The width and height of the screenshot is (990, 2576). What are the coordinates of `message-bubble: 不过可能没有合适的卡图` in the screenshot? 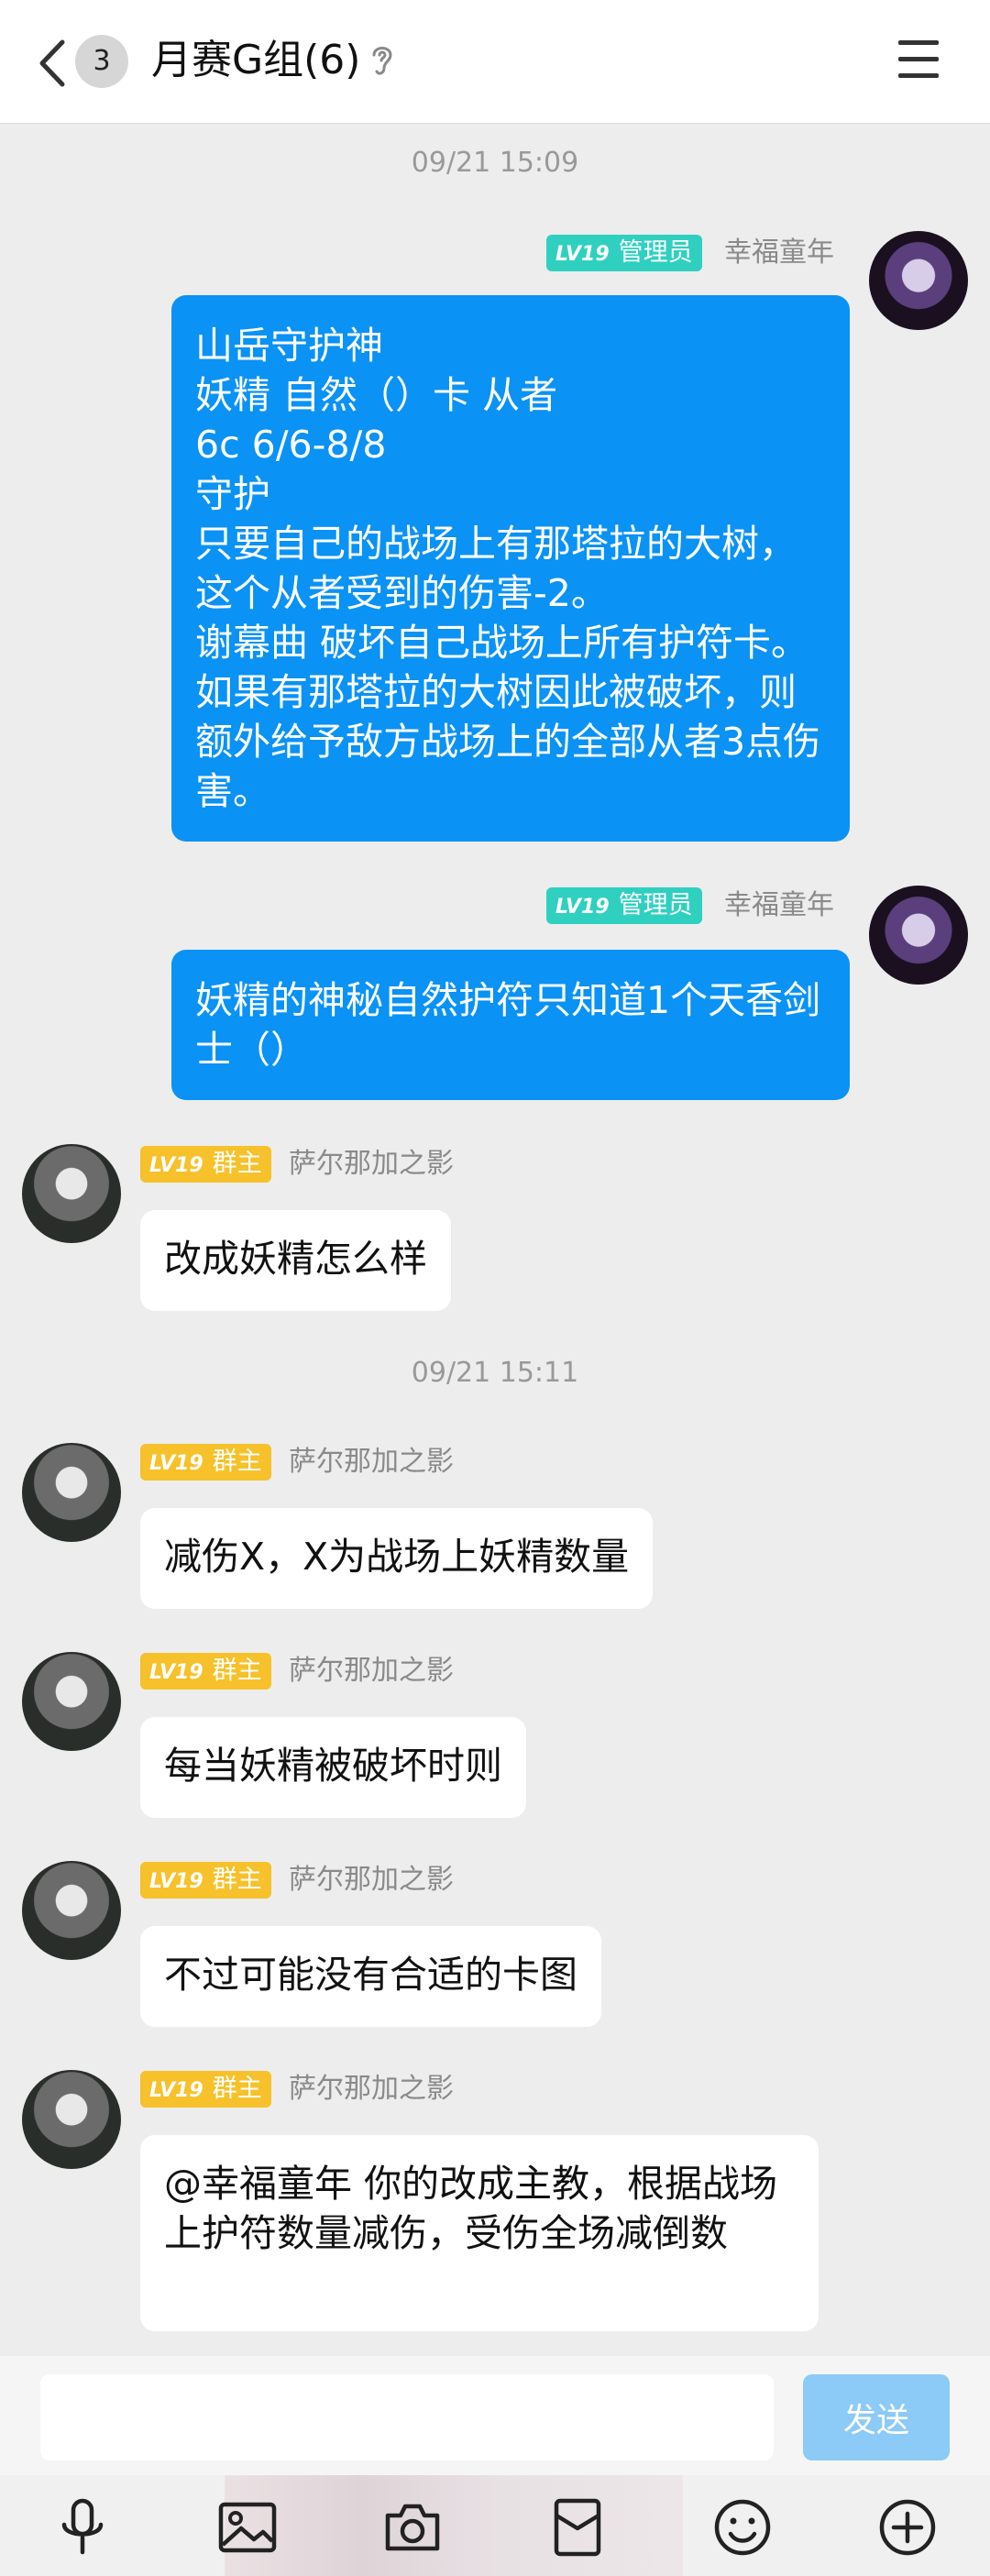 It's located at (370, 1976).